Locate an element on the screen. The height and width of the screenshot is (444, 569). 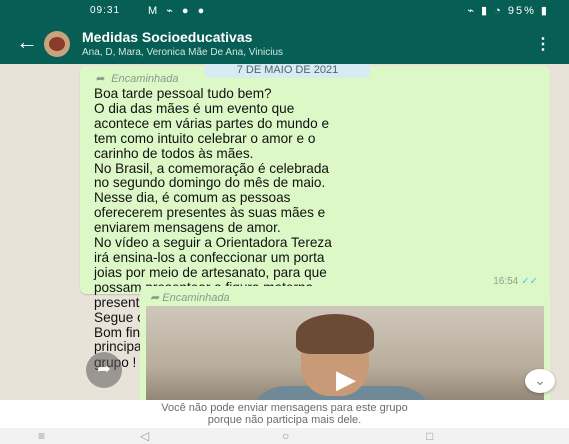
system-status-icons: ⌁ ▮ ◔ 95% ▮ is located at coordinates (508, 11).